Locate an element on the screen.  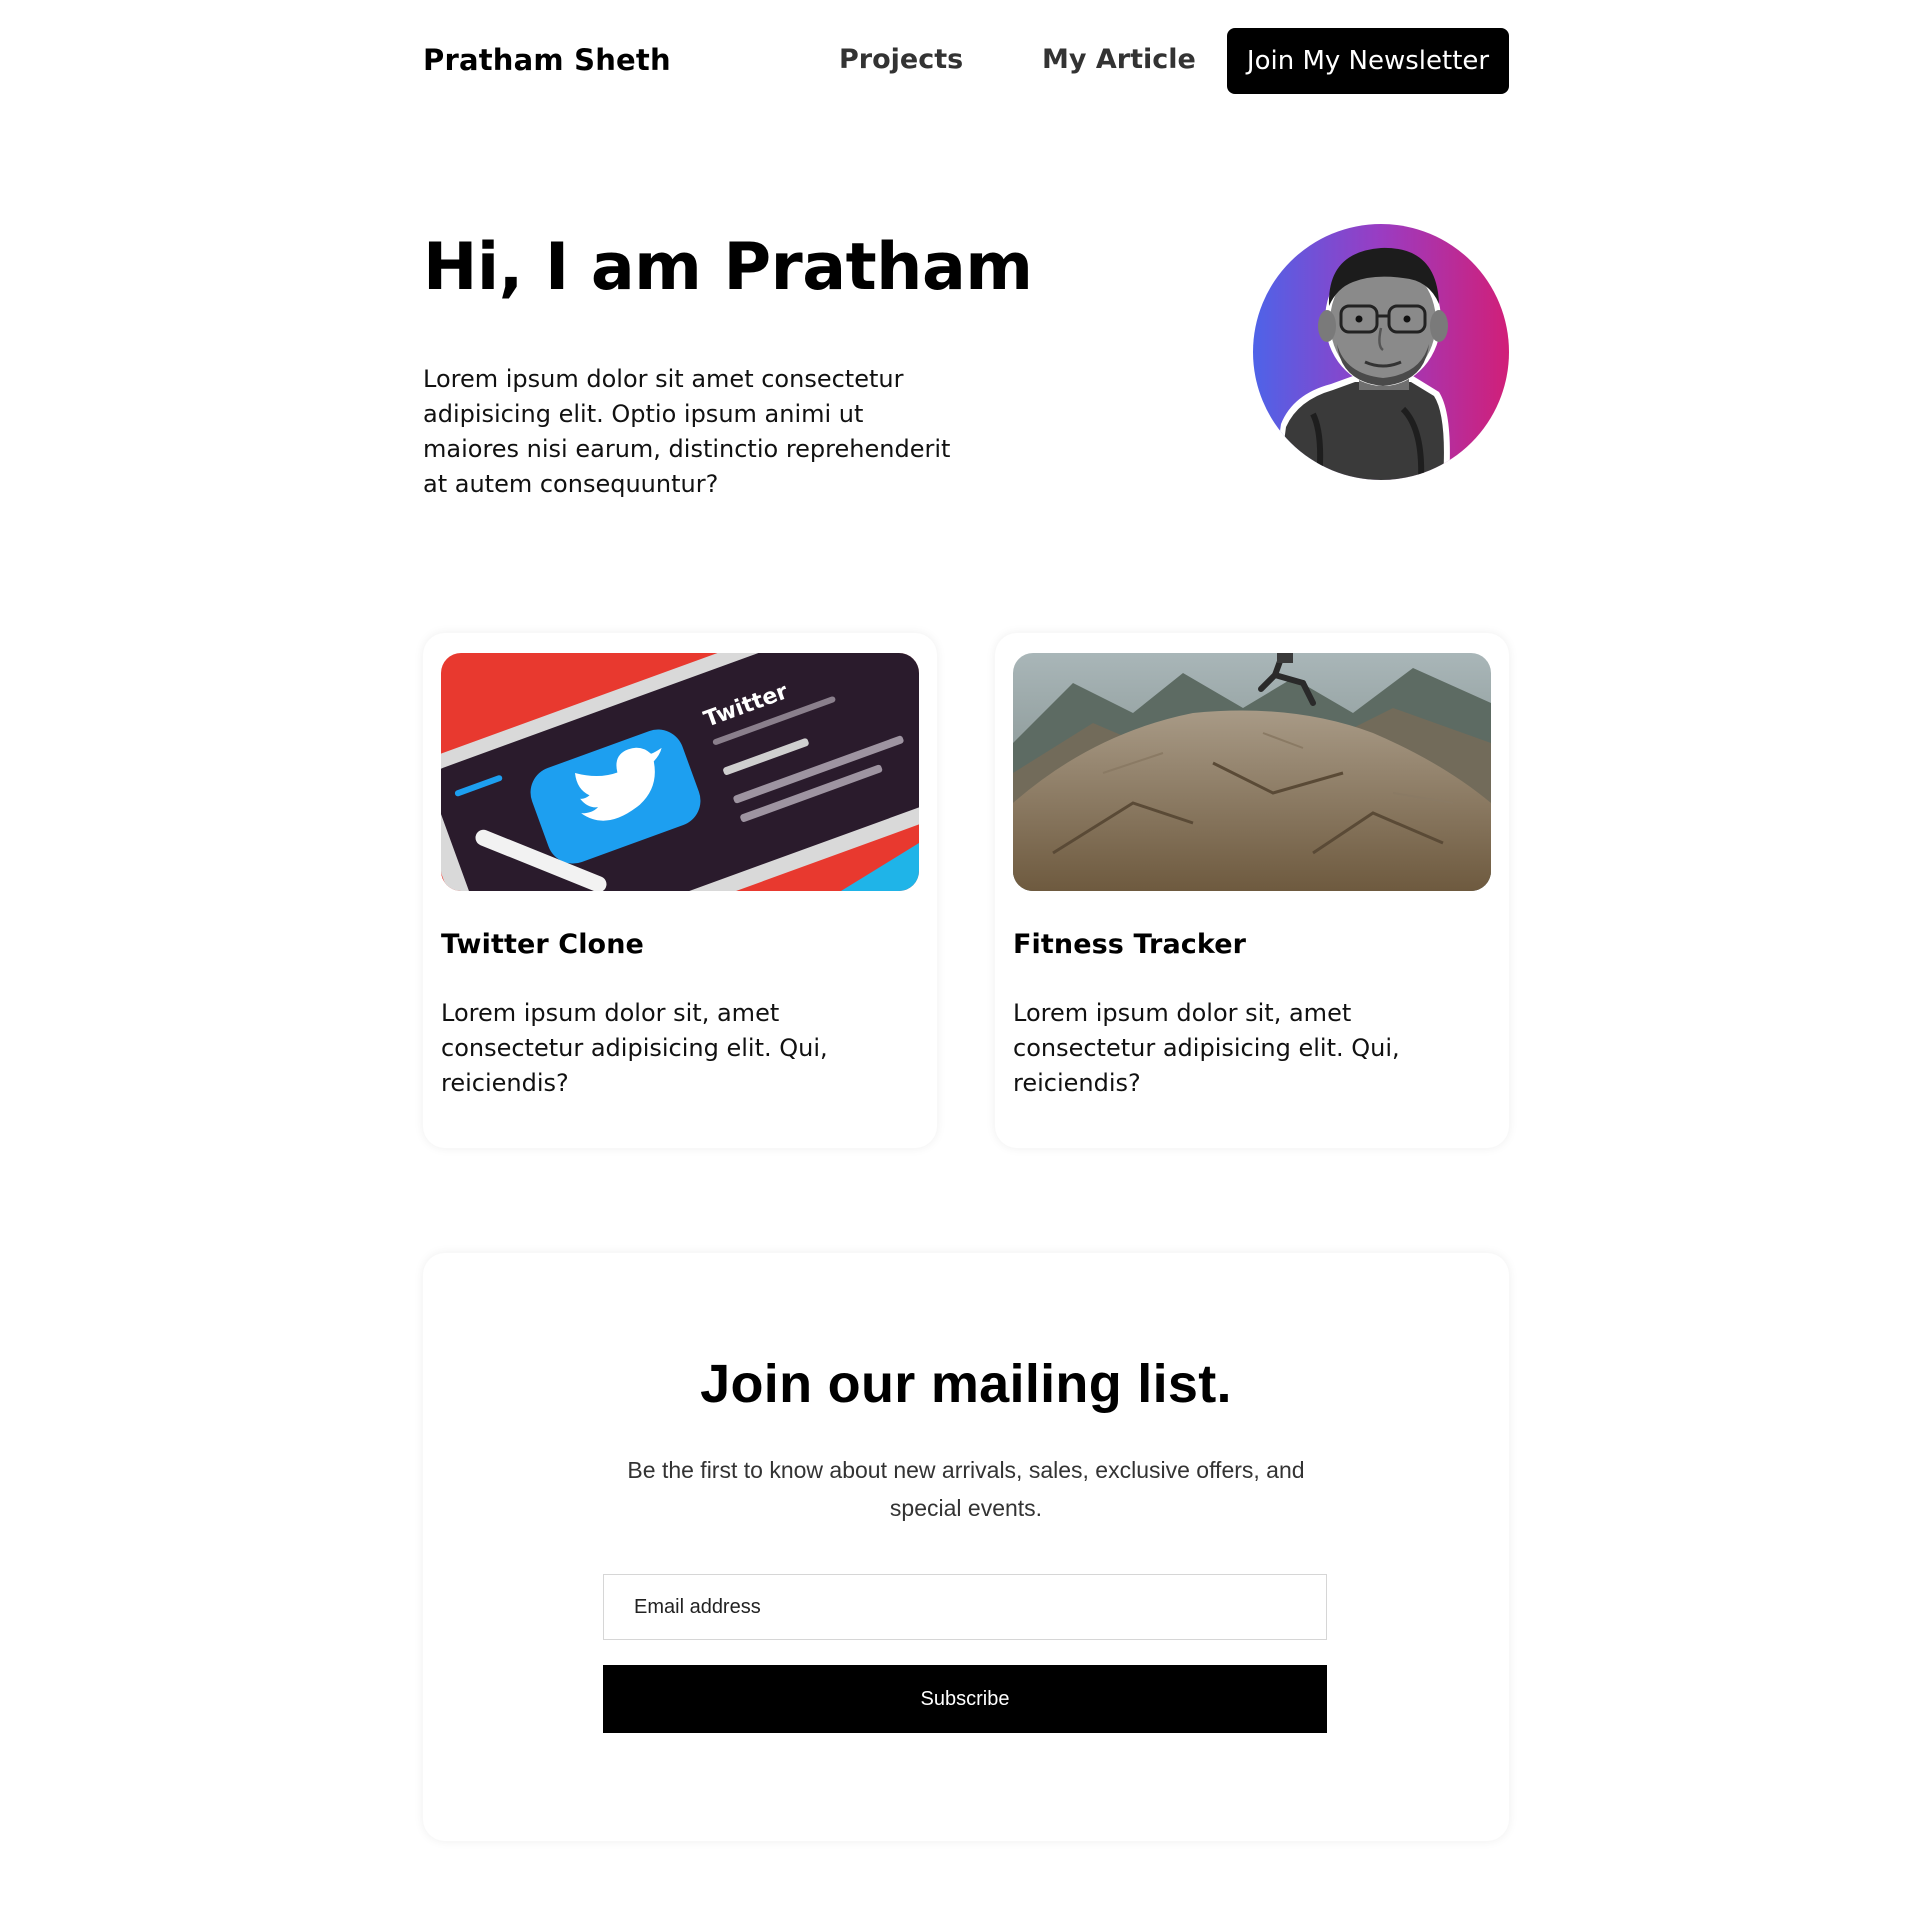
brand-name: Pratham Sheth is located at coordinates (547, 60).